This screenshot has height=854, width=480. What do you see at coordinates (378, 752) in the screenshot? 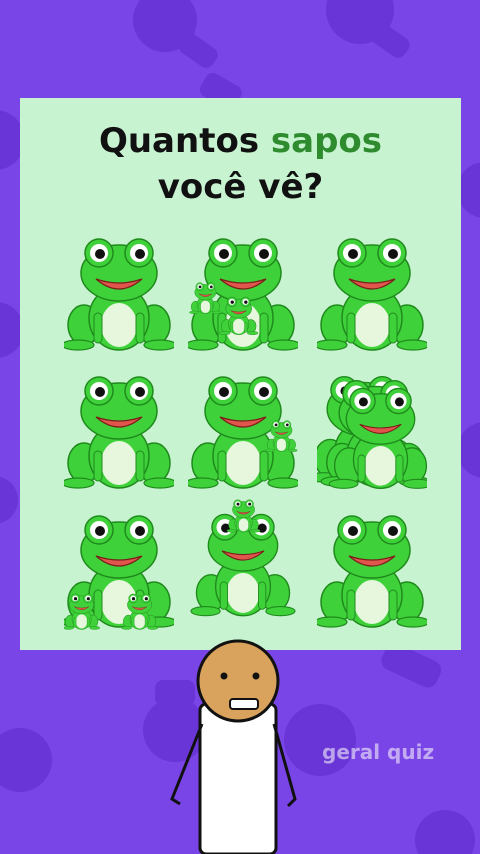
I see `watermark: geral quiz` at bounding box center [378, 752].